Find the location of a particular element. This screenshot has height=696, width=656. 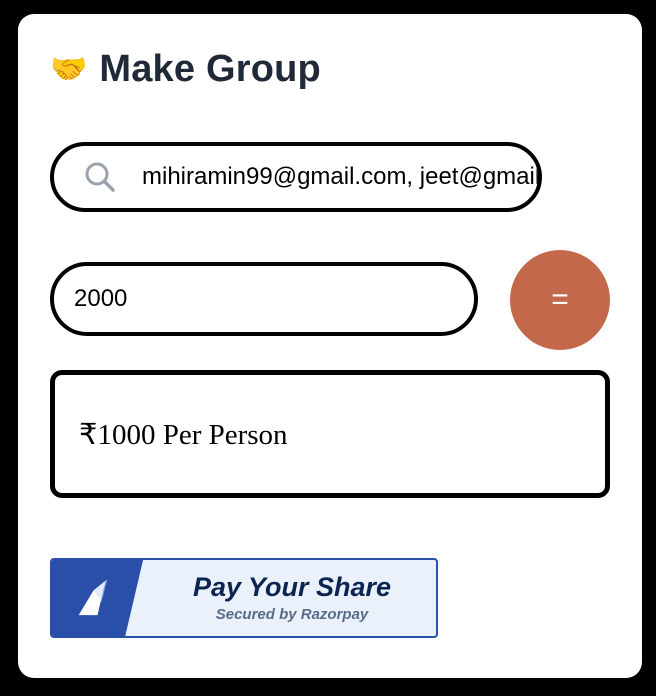

email-search-field is located at coordinates (296, 177).